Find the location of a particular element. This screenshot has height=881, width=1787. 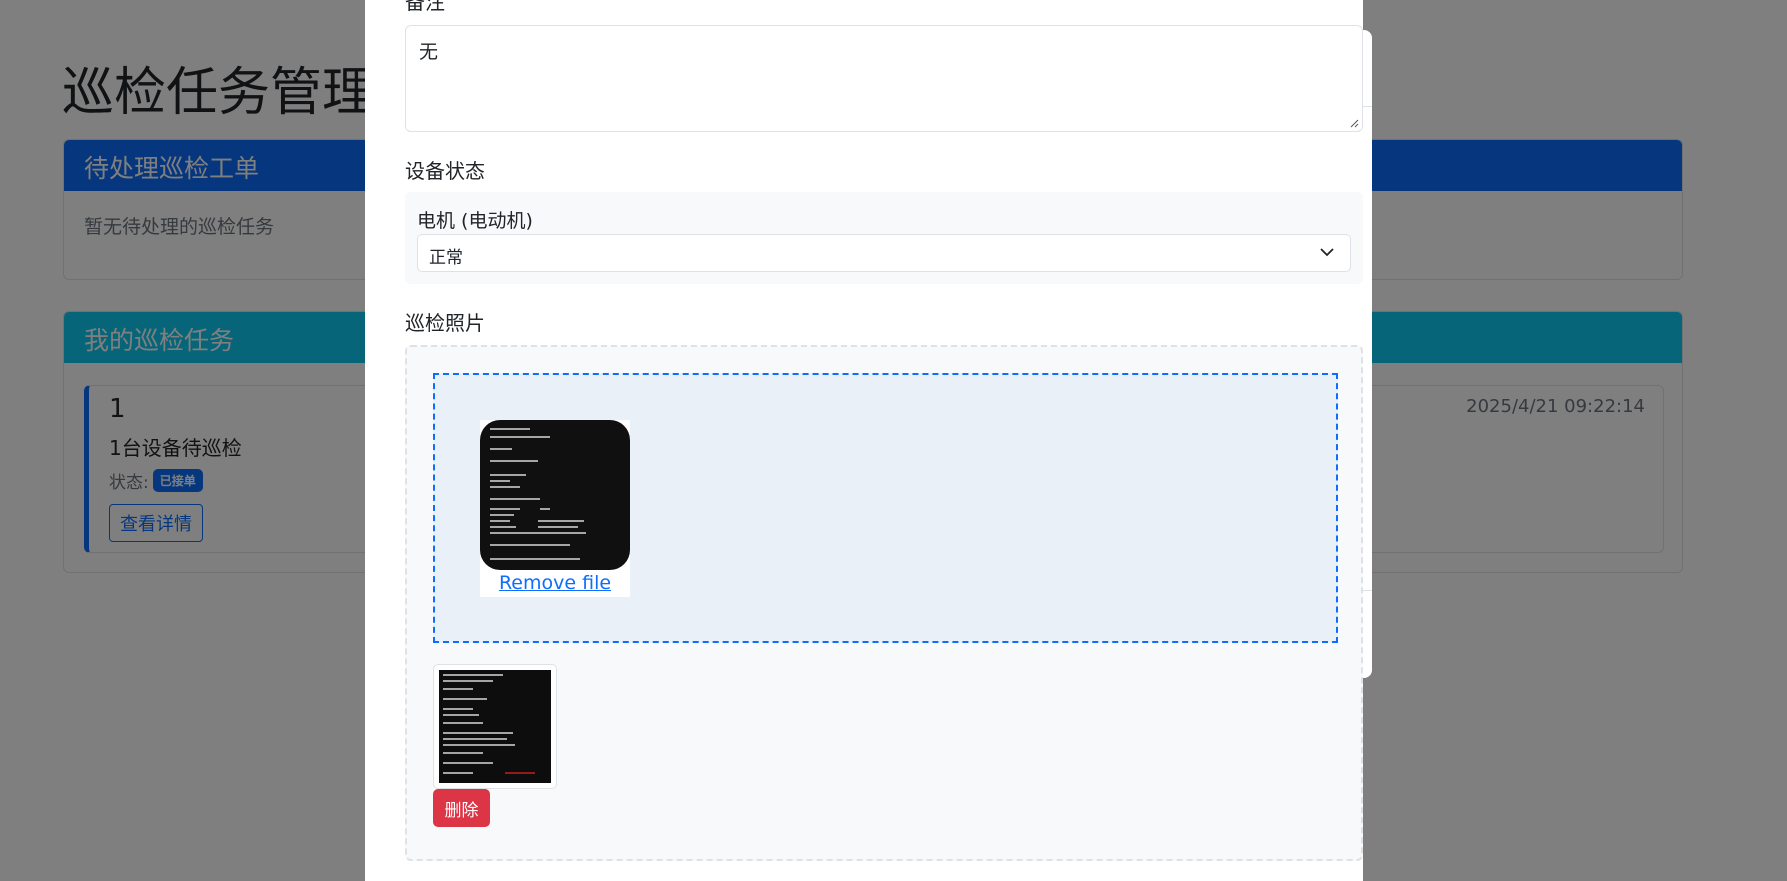

uploaded-photo-thumbnail is located at coordinates (495, 726).